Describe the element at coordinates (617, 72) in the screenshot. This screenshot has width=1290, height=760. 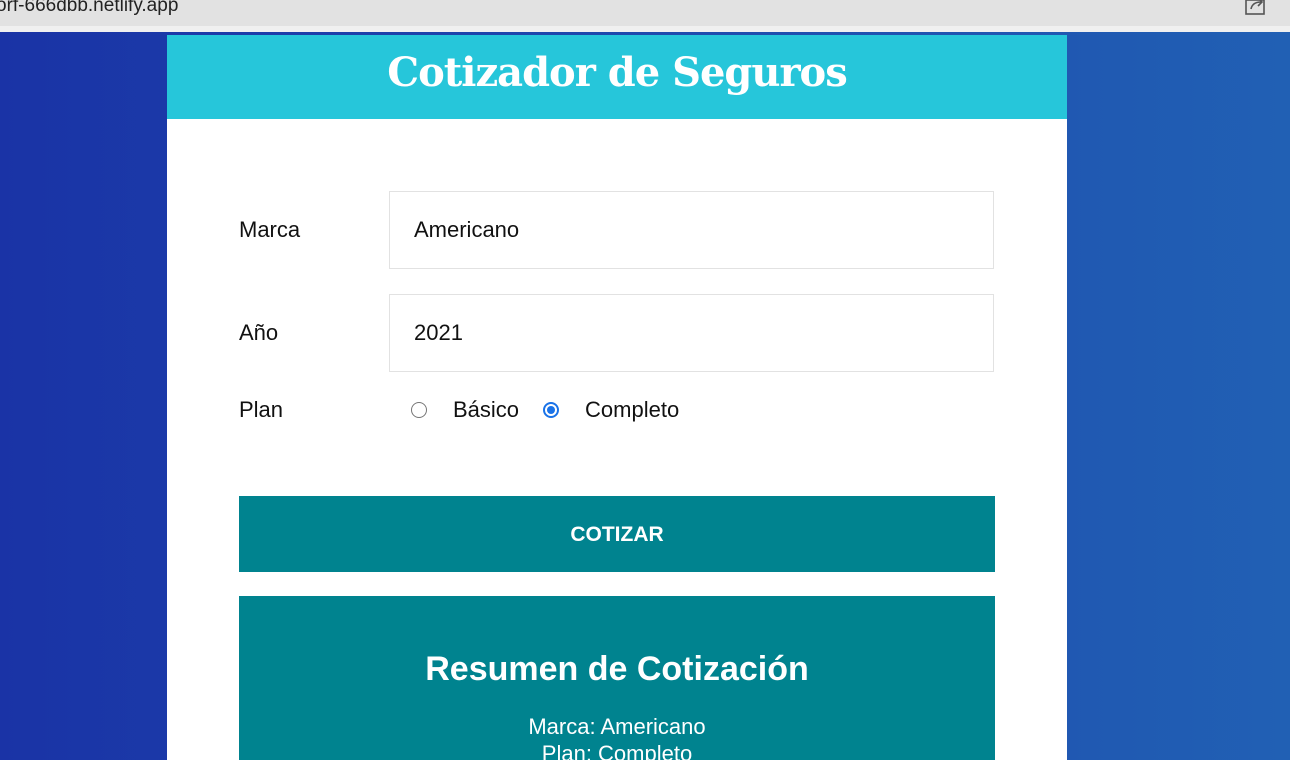
I see `page-title: Cotizador de Seguros` at that location.